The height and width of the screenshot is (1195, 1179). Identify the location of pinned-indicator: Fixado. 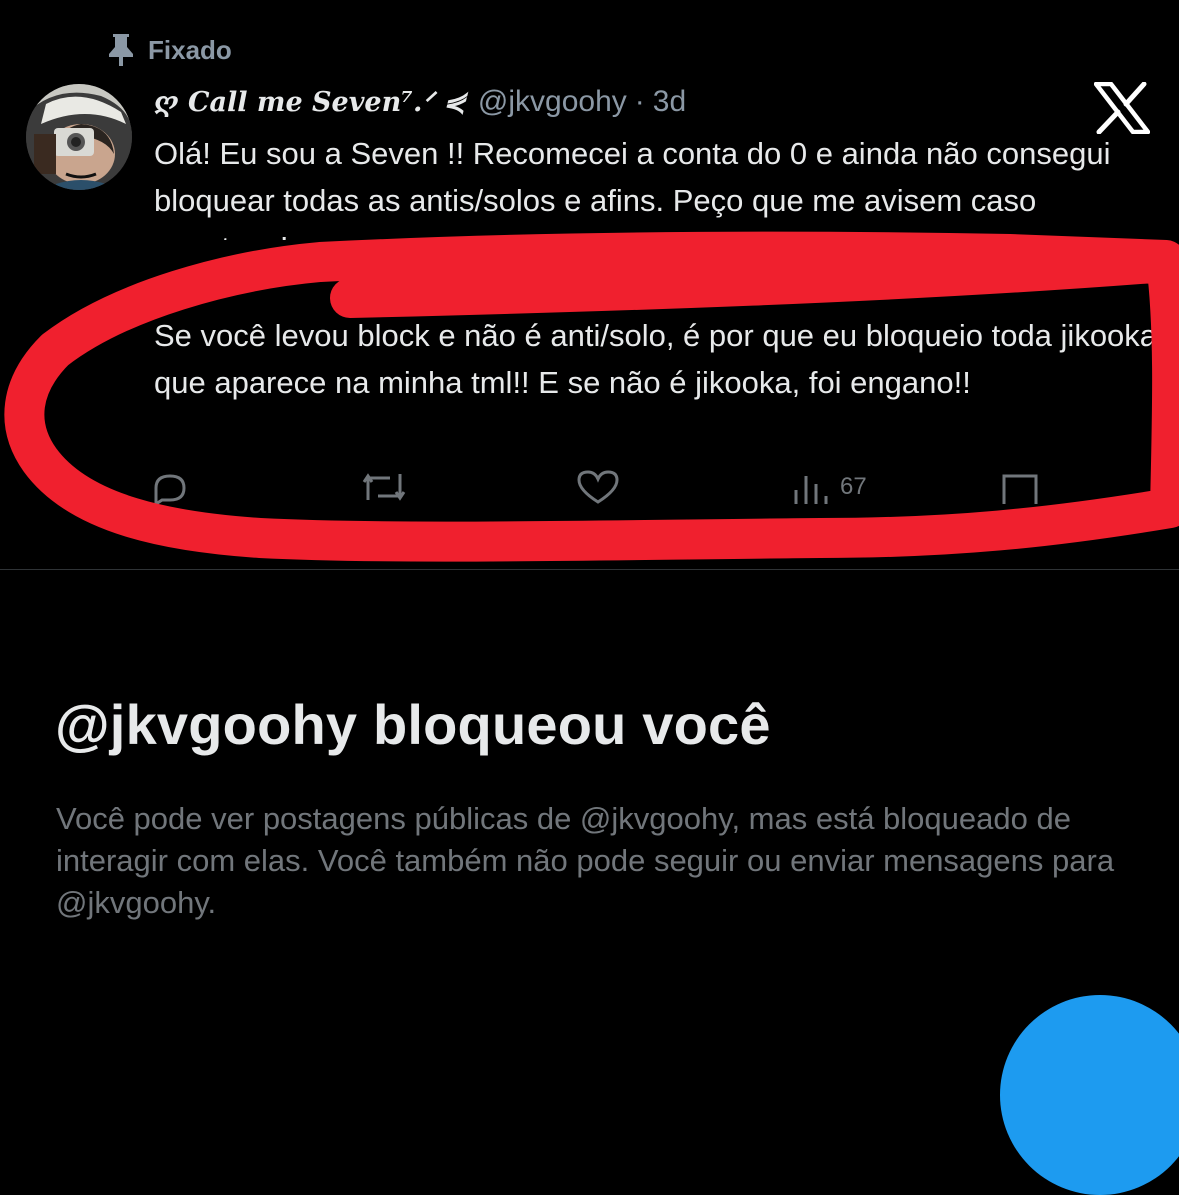
(170, 50).